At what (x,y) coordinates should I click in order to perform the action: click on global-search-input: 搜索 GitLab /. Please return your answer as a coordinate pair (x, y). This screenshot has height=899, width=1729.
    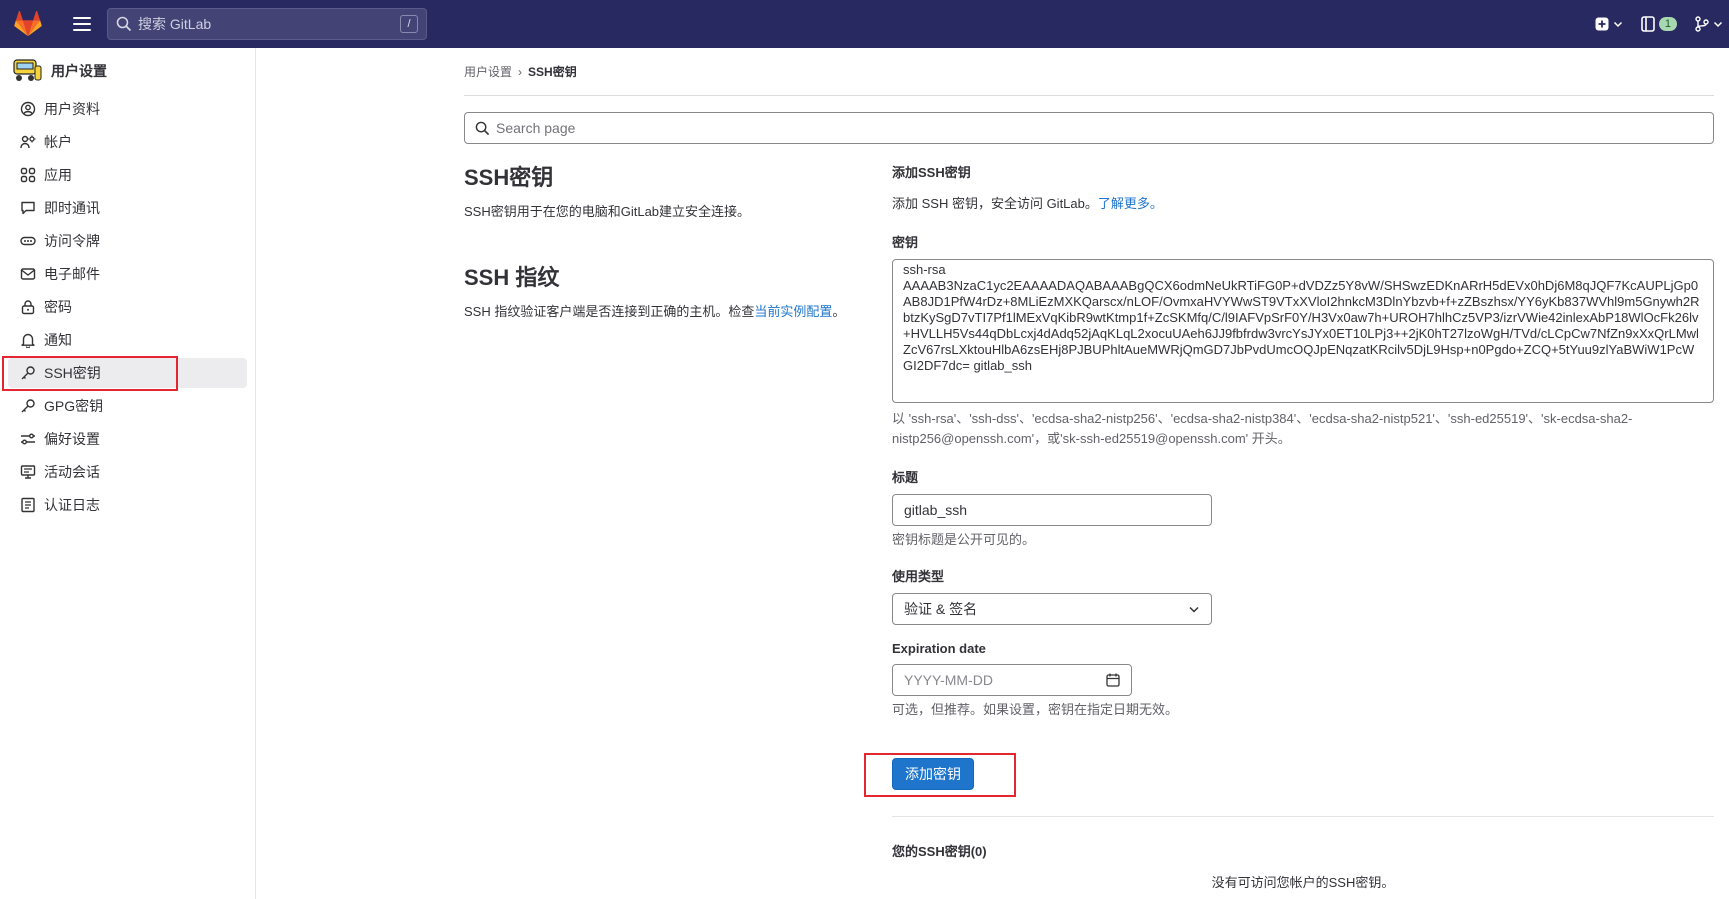
    Looking at the image, I should click on (267, 24).